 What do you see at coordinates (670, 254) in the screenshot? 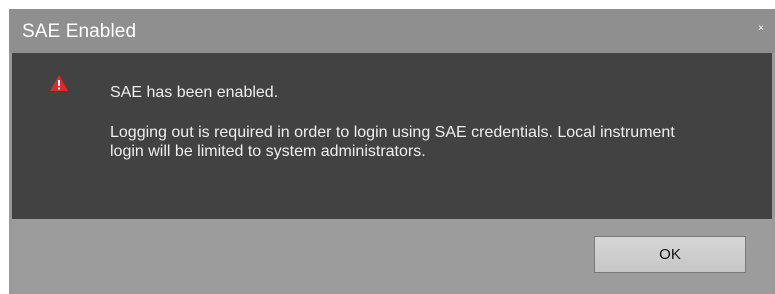
I see `ok-button: OK` at bounding box center [670, 254].